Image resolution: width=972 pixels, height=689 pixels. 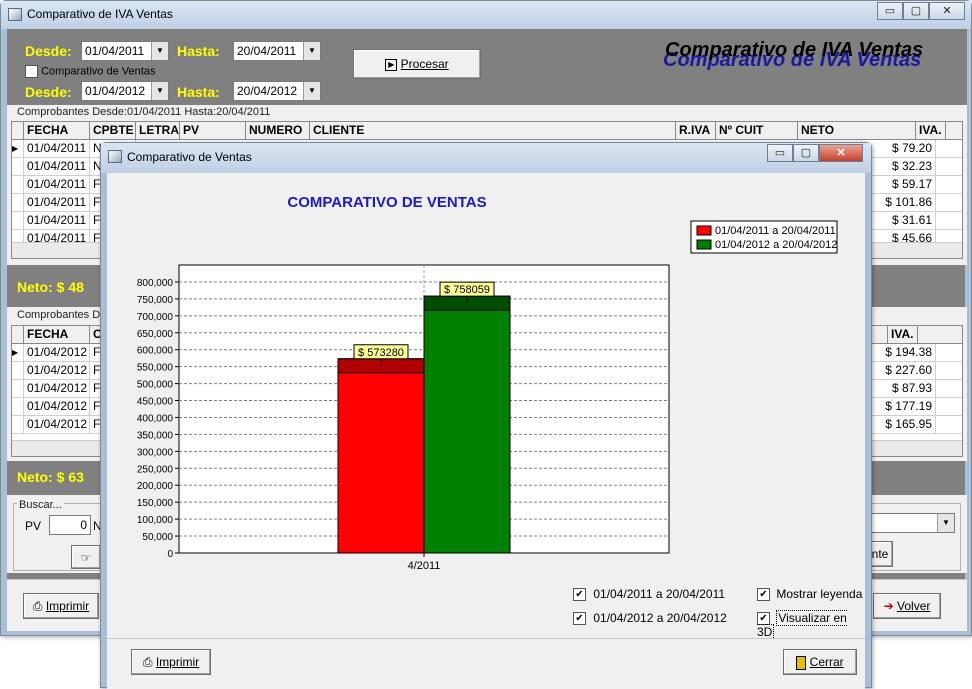 I want to click on procesar-button: ▶ Procesar, so click(x=417, y=64).